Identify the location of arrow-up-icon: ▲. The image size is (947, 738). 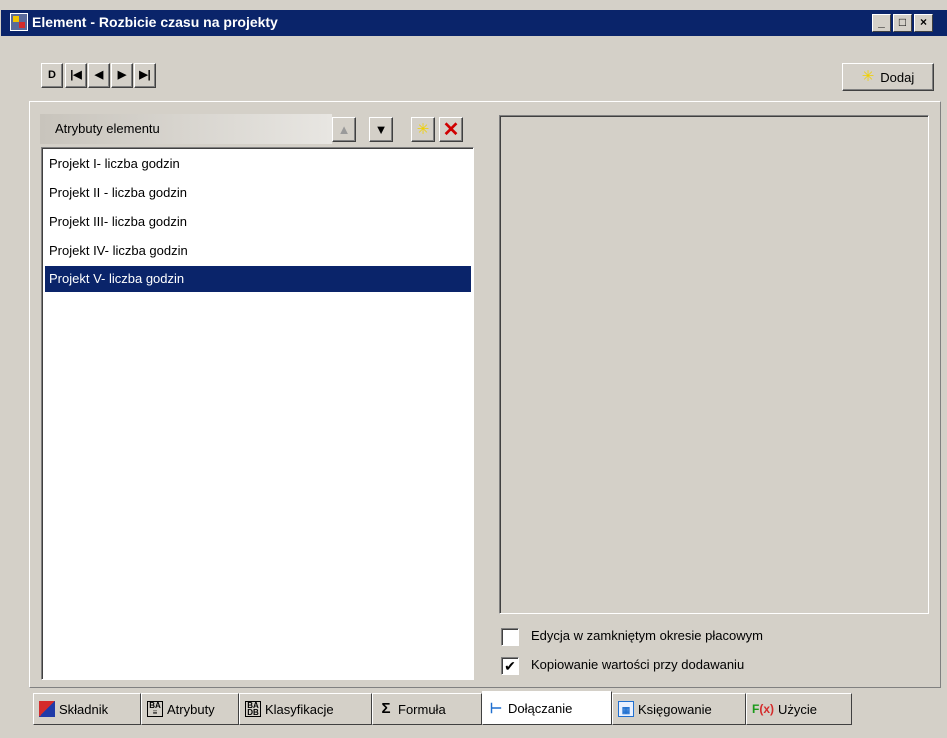
(344, 129).